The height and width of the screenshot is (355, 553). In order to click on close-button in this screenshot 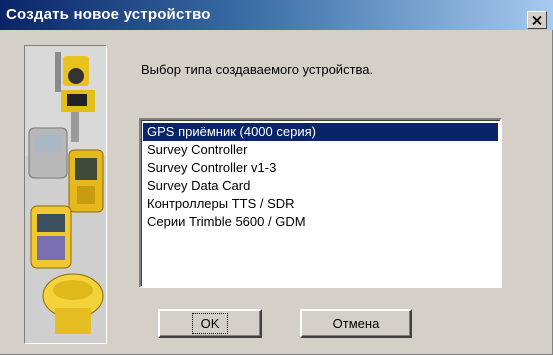, I will do `click(537, 20)`.